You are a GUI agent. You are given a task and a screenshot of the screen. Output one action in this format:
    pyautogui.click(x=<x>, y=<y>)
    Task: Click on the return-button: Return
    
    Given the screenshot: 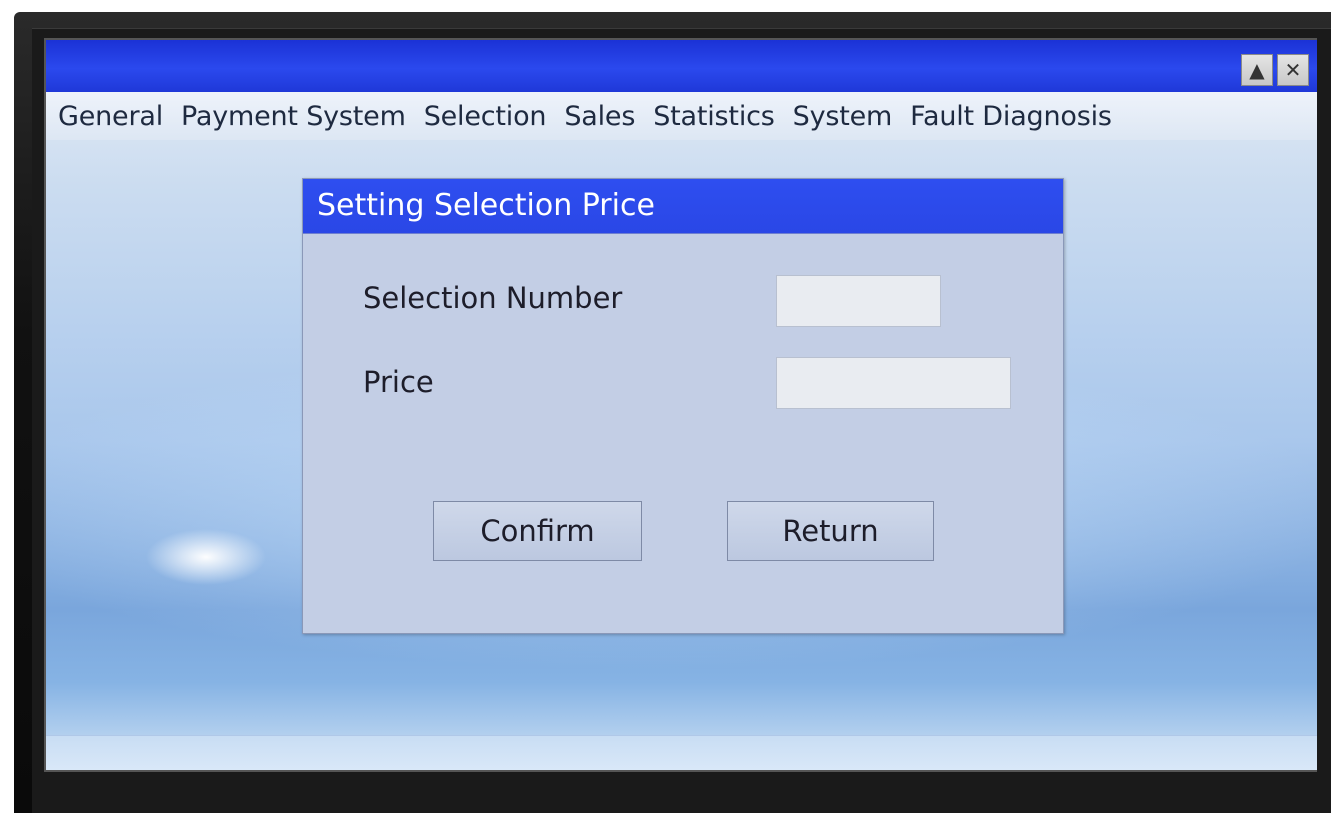 What is the action you would take?
    pyautogui.click(x=830, y=531)
    